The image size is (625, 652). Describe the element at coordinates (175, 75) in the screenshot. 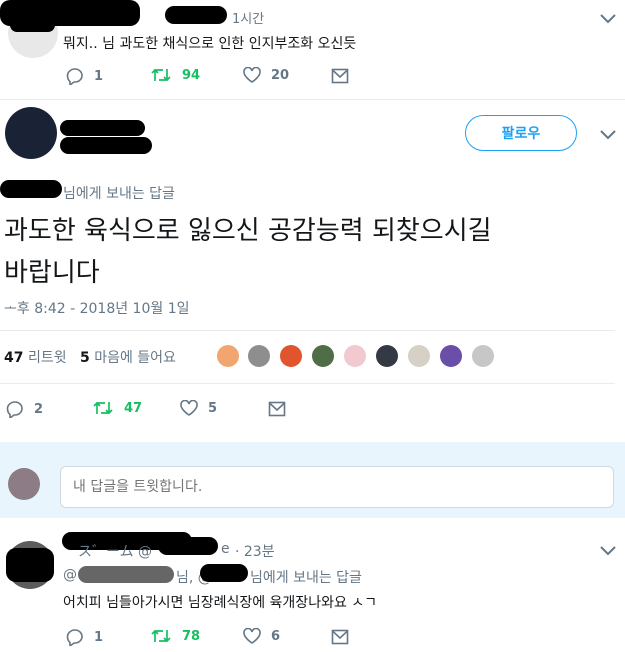

I see `retweet-button: 94` at that location.